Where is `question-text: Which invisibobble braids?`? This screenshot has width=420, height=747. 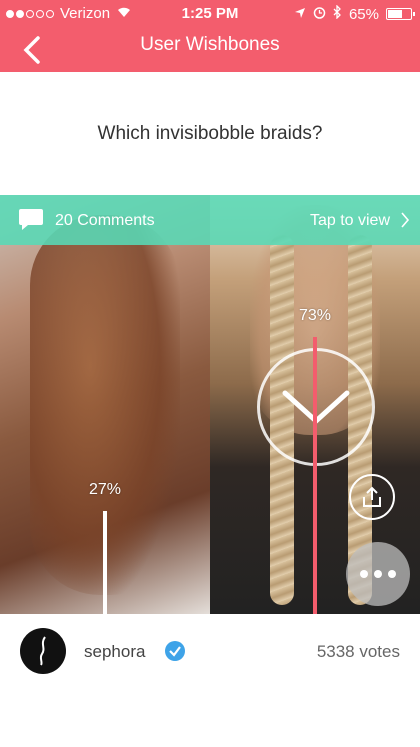 question-text: Which invisibobble braids? is located at coordinates (210, 133).